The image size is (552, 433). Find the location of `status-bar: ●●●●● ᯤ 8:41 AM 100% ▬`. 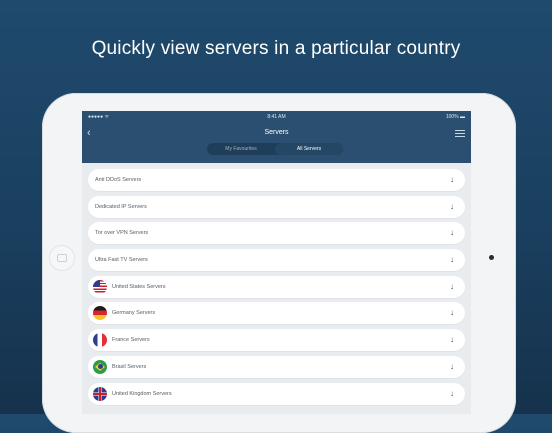

status-bar: ●●●●● ᯤ 8:41 AM 100% ▬ is located at coordinates (276, 117).